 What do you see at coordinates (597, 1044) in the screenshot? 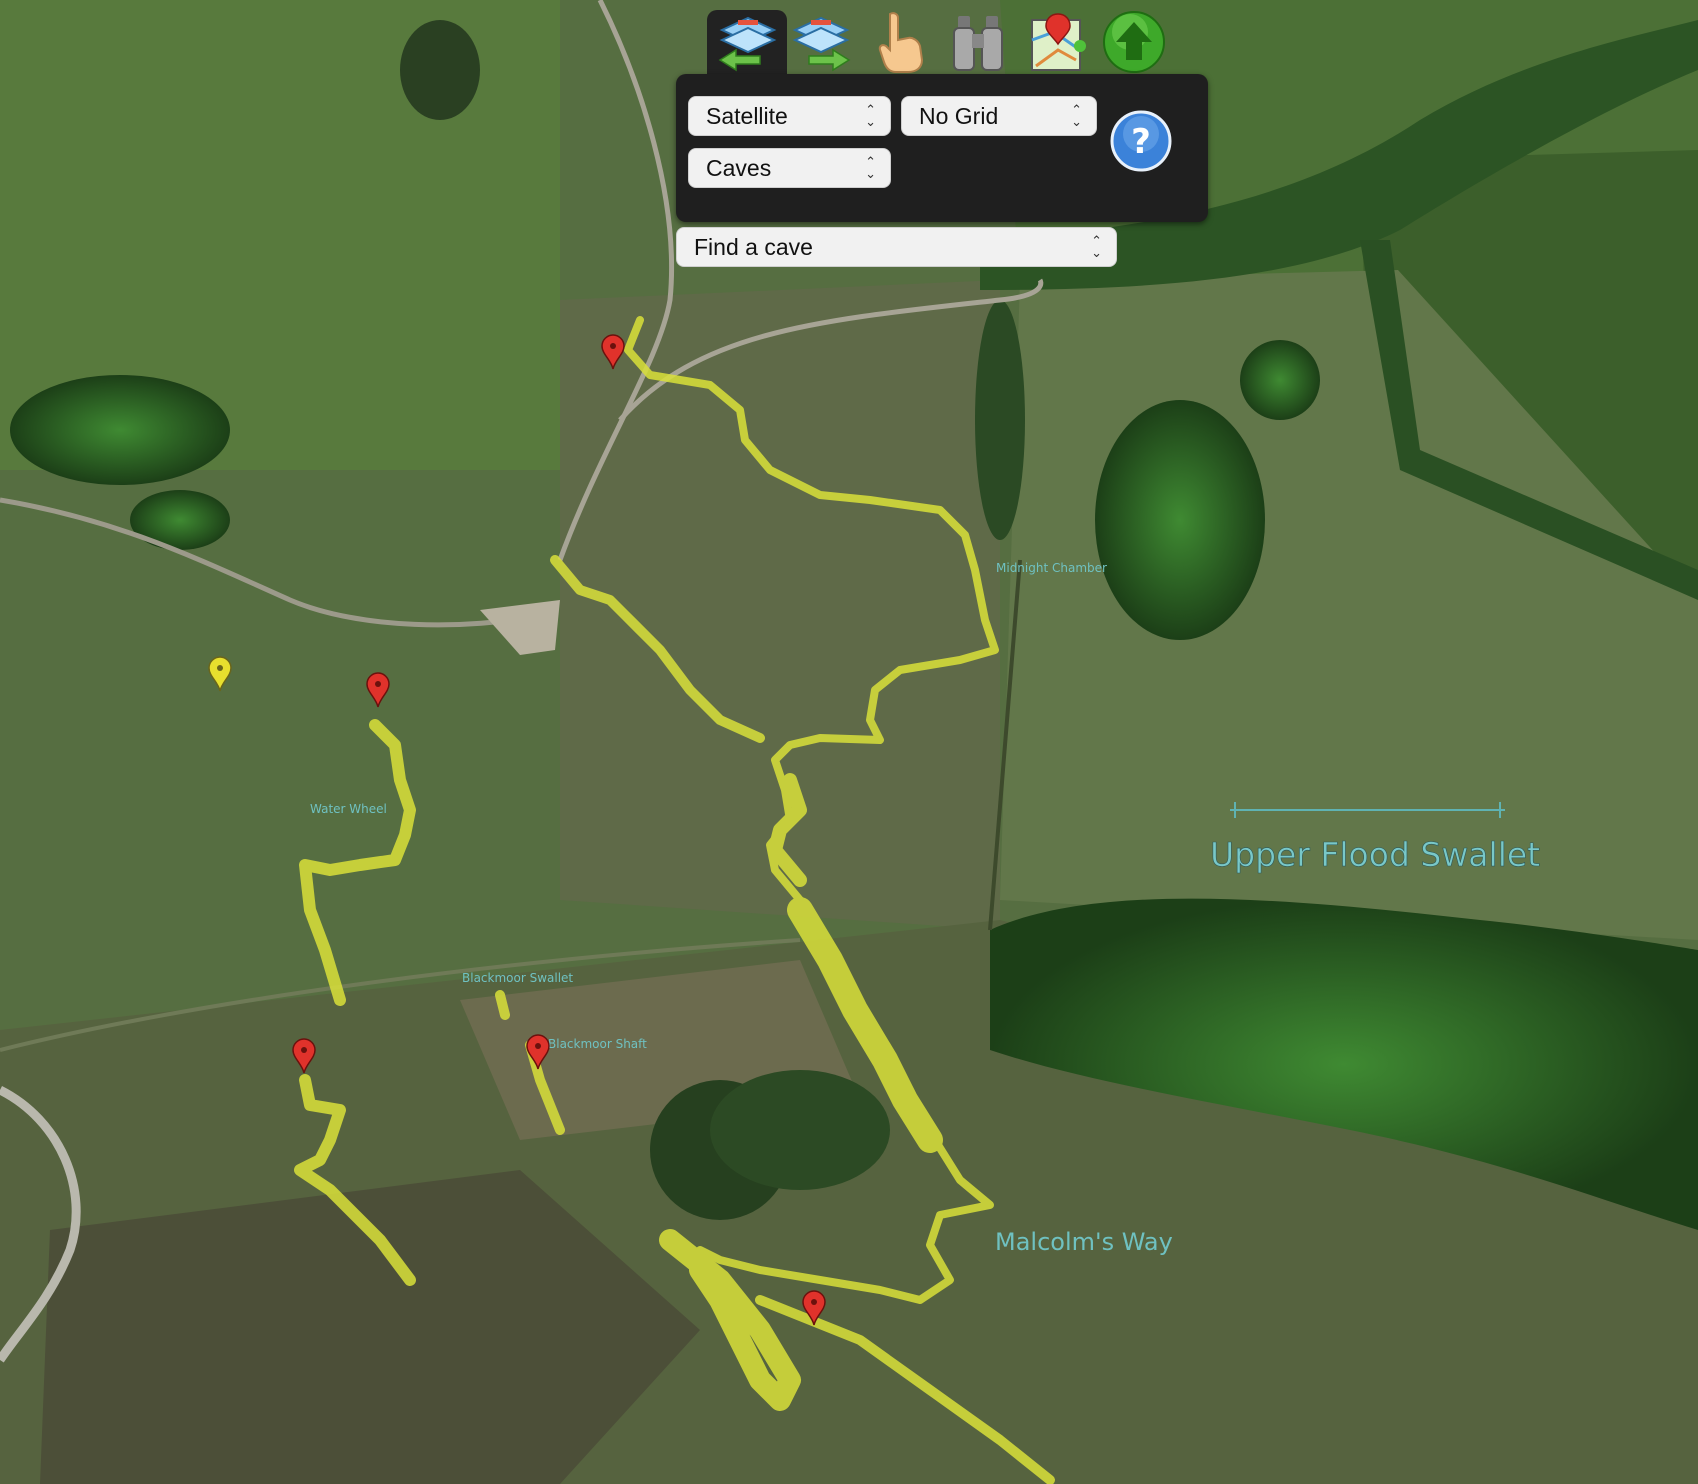
I see `label-blackmoor-shaft: Blackmoor Shaft` at bounding box center [597, 1044].